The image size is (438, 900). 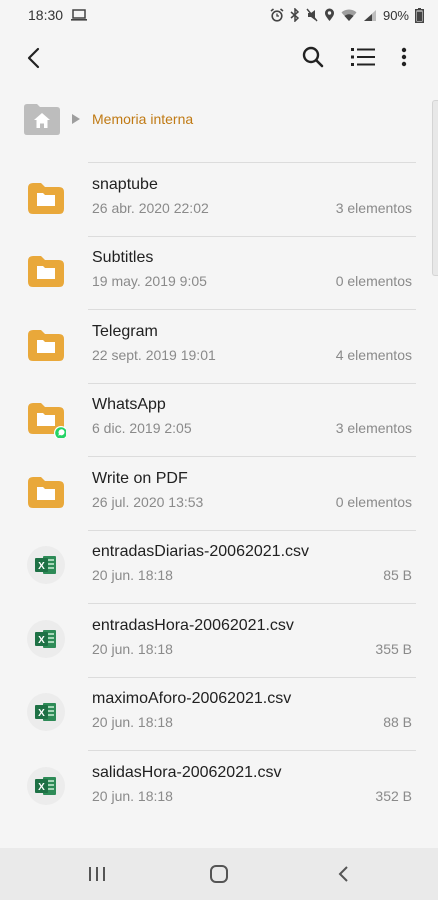 I want to click on bluetooth-icon, so click(x=295, y=15).